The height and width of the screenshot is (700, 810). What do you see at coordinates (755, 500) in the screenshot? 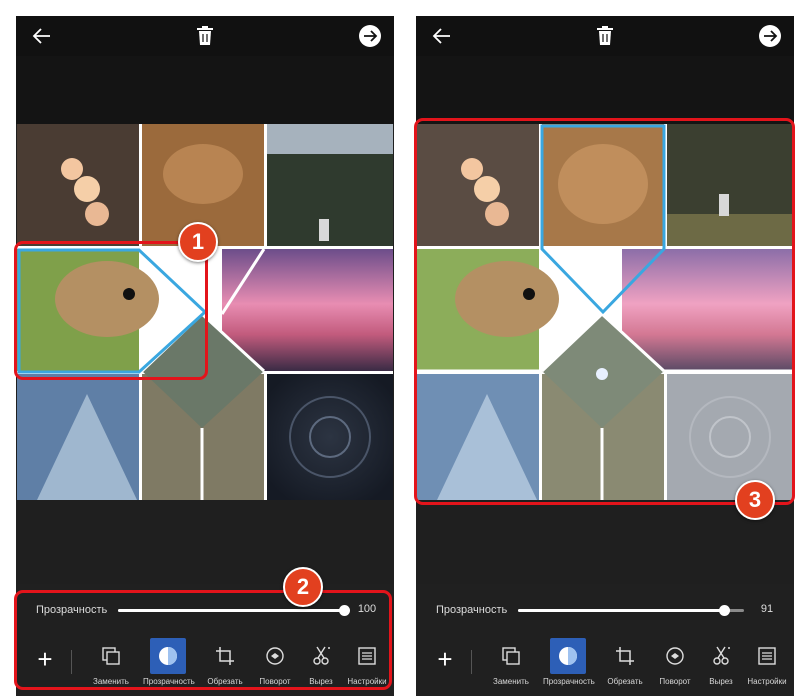
I see `step-badge-3: 3` at bounding box center [755, 500].